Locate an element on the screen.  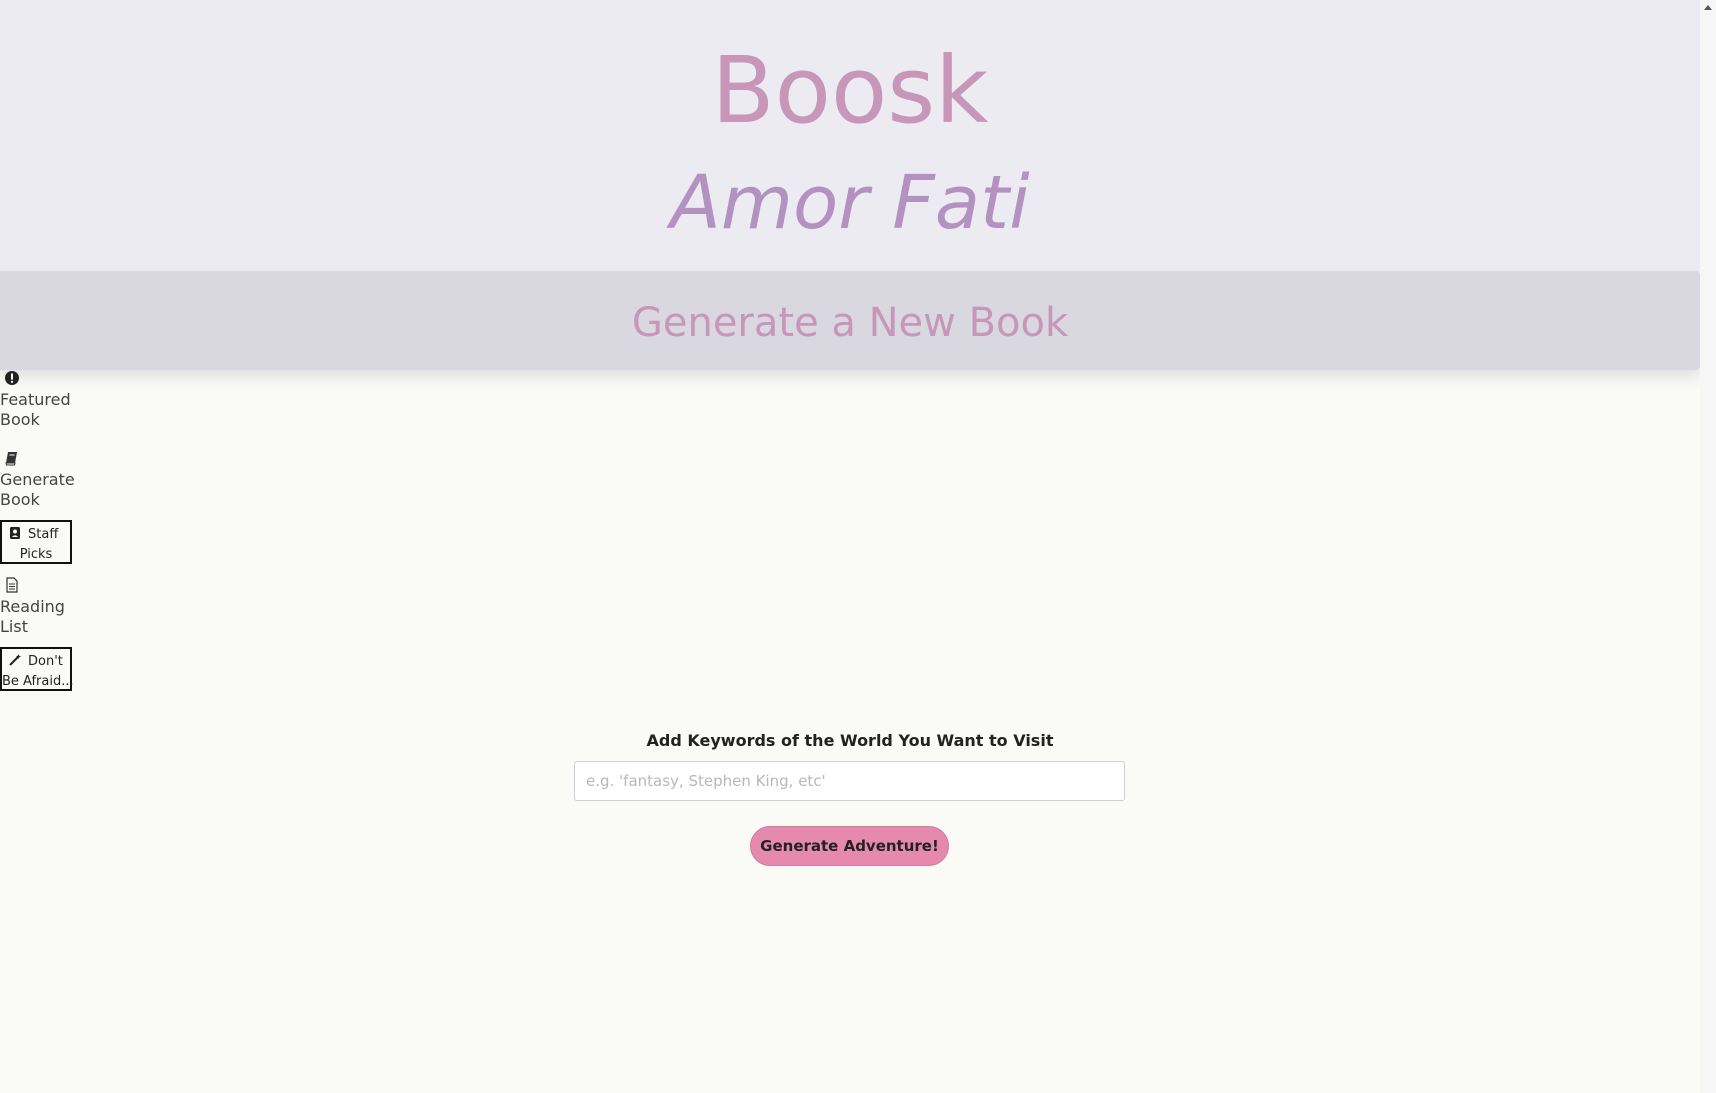
nav-box-row1: Don't is located at coordinates (39, 662).